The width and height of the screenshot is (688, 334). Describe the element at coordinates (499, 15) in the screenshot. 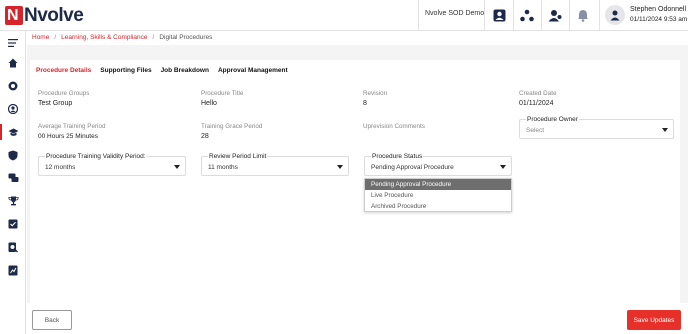

I see `profile-card-icon` at that location.